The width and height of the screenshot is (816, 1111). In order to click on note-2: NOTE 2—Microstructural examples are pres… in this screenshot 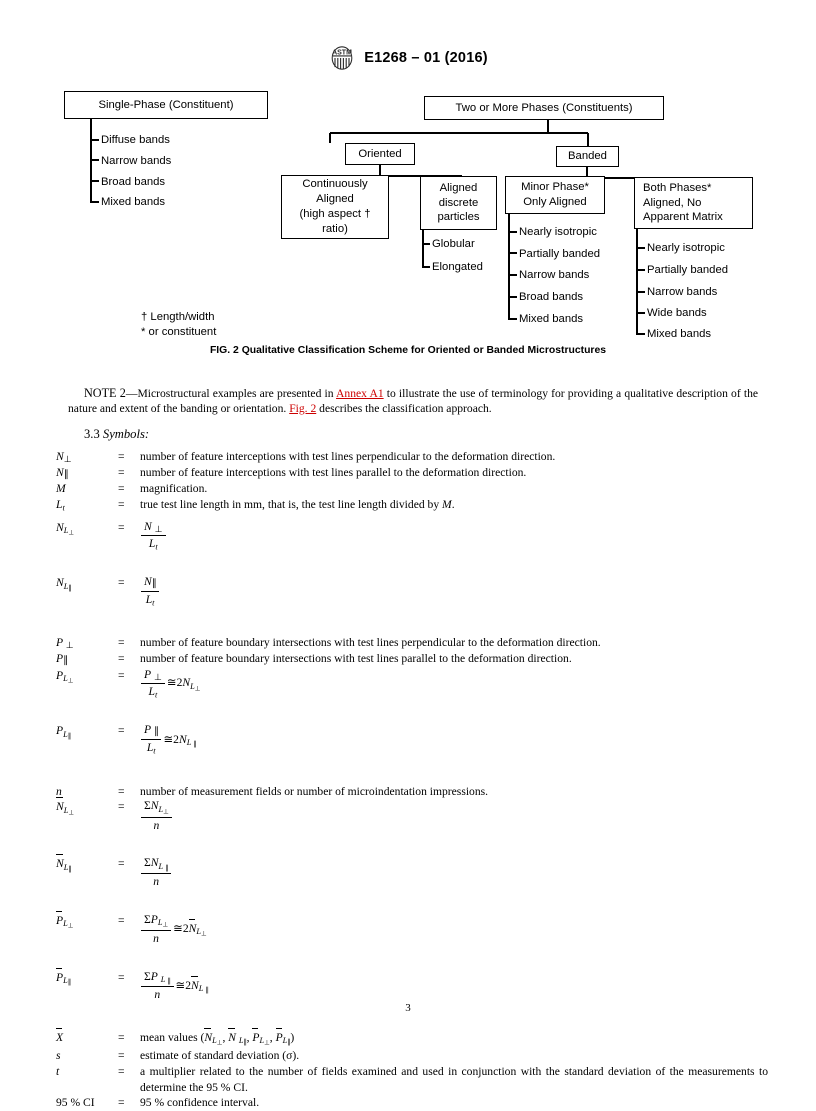, I will do `click(413, 401)`.